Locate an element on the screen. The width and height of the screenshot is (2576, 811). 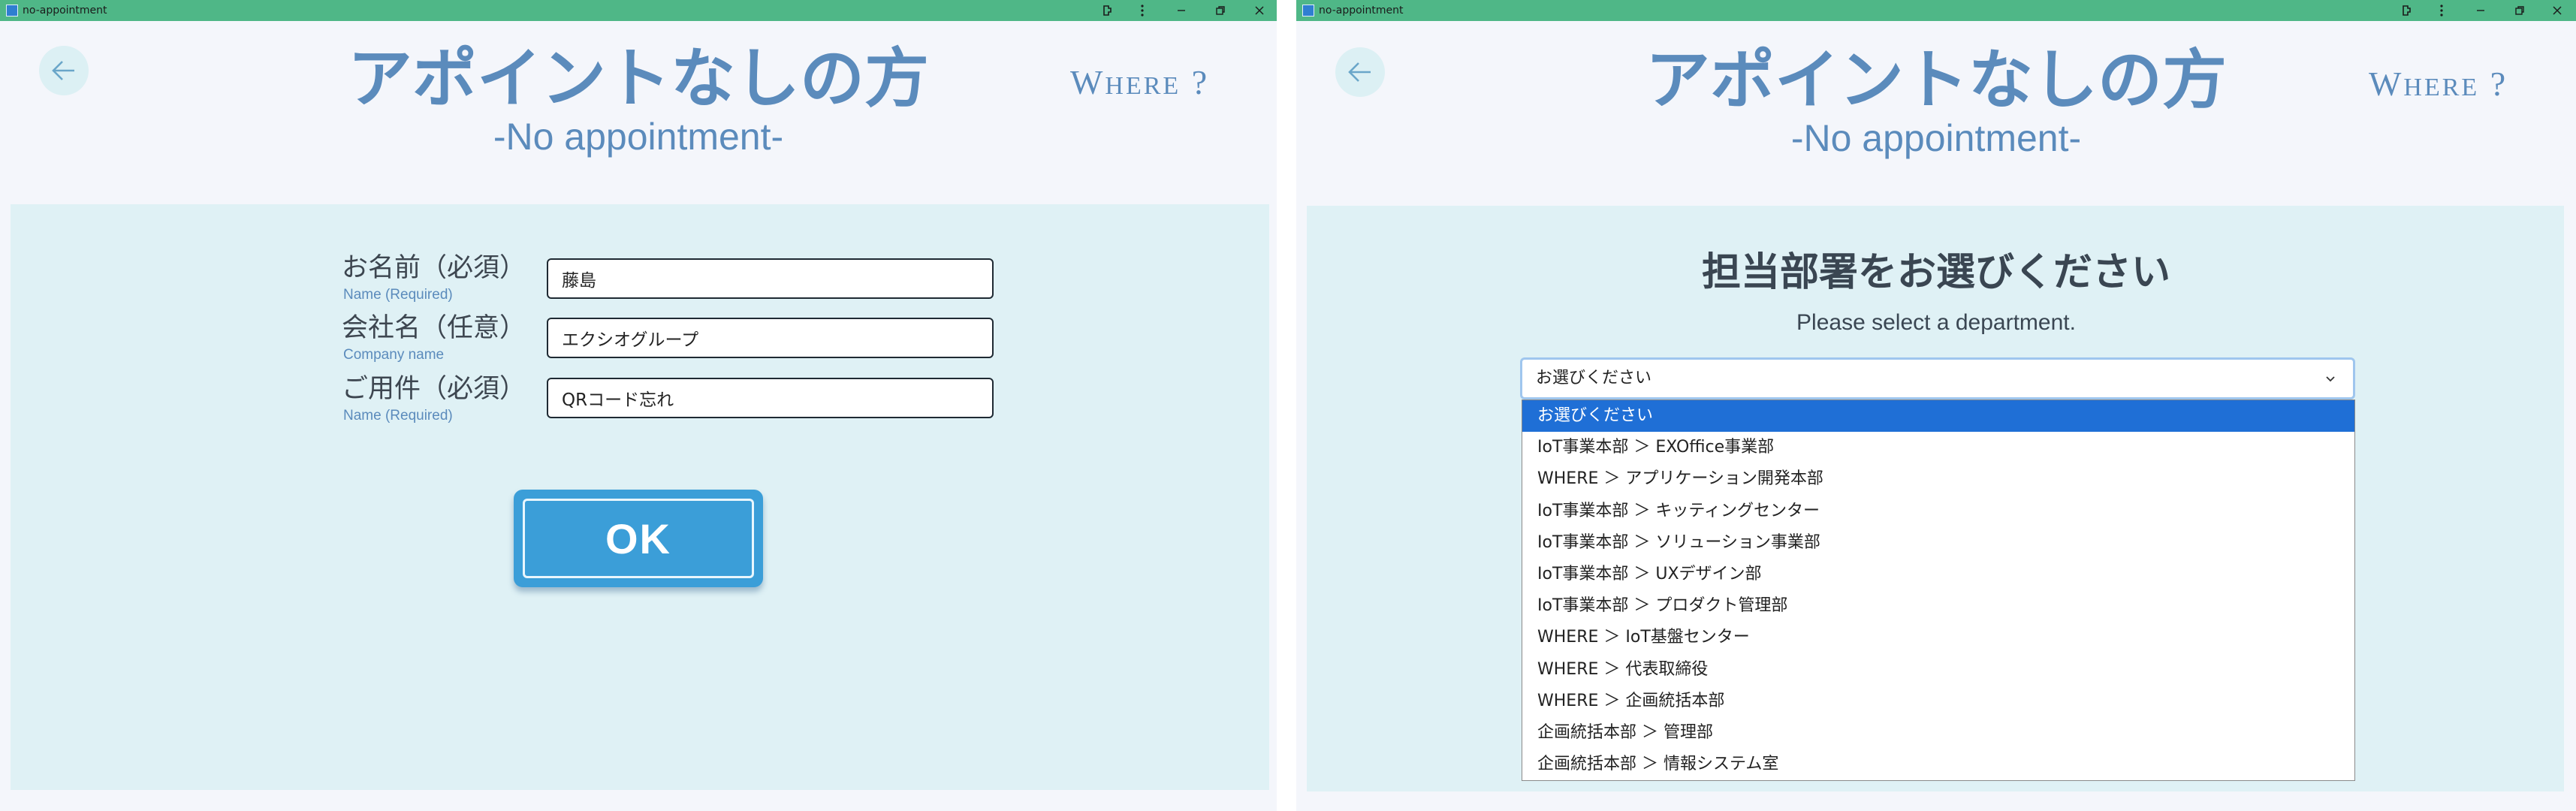
name-sublabel: Name (Required) is located at coordinates (398, 295).